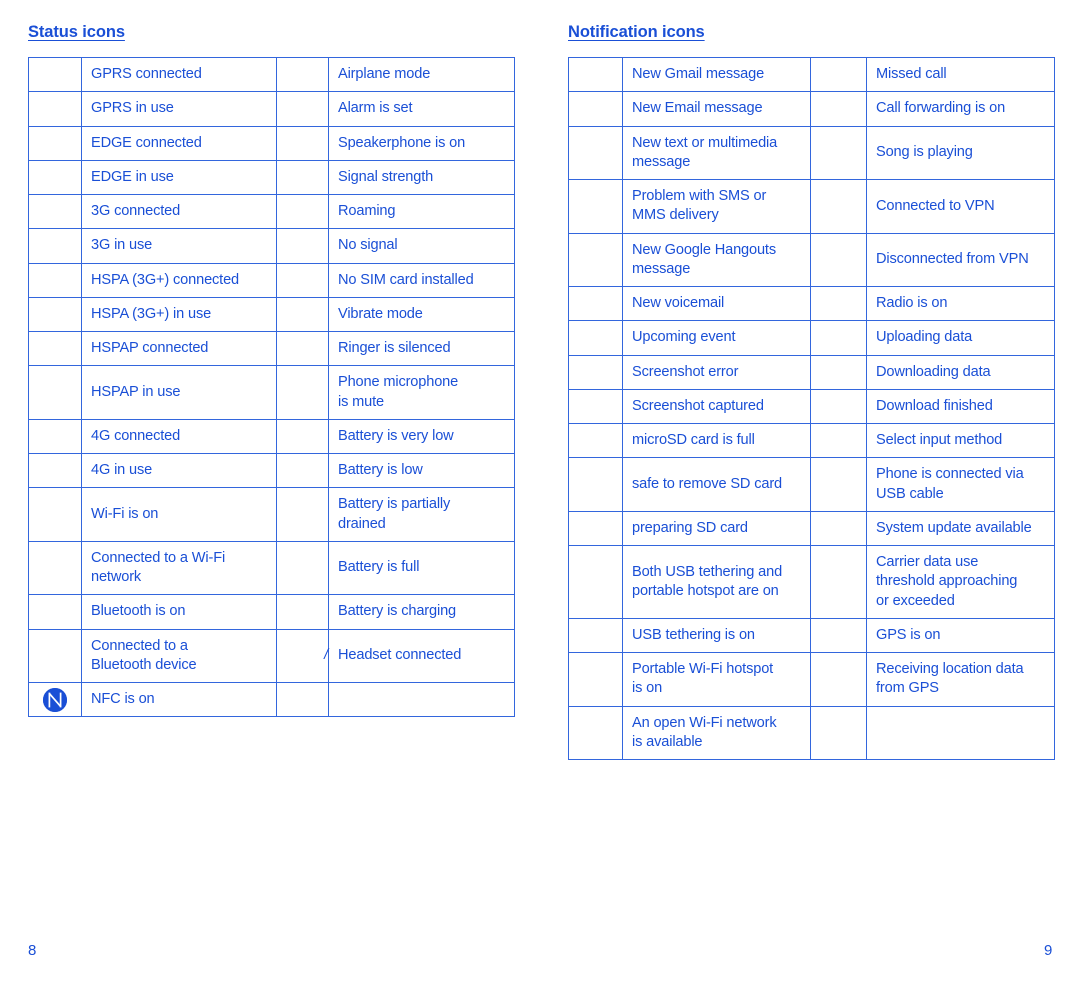 The height and width of the screenshot is (990, 1080). I want to click on label-line: Portable Wi-Fi hotspot, so click(703, 669).